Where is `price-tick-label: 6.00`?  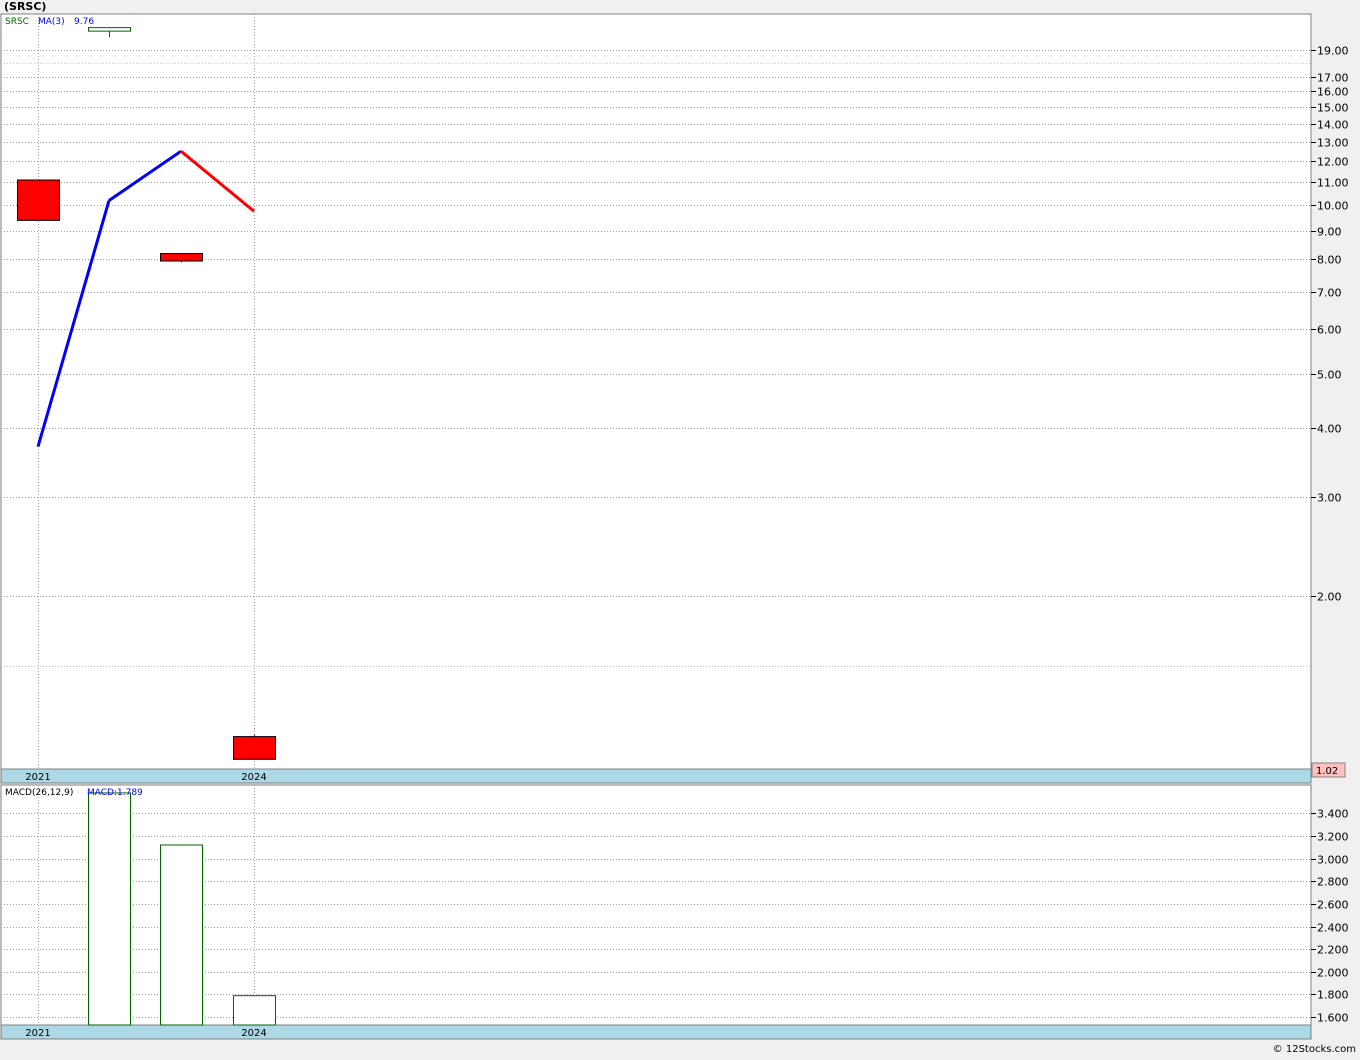 price-tick-label: 6.00 is located at coordinates (1329, 330).